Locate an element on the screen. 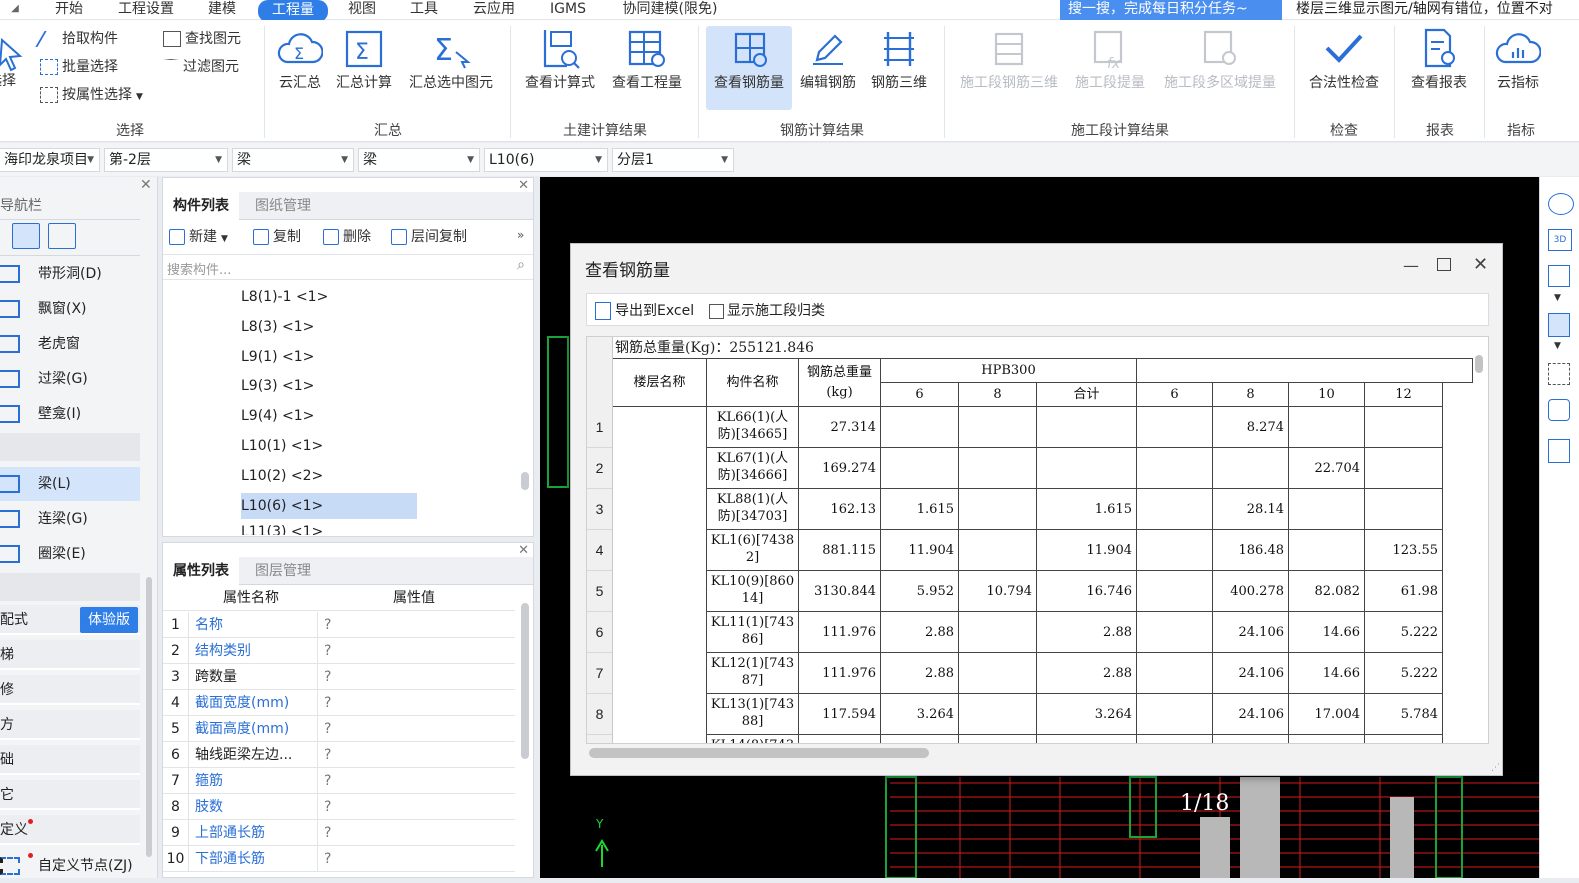  project-dropdown: 海印龙泉项目 ▼ is located at coordinates (50, 160).